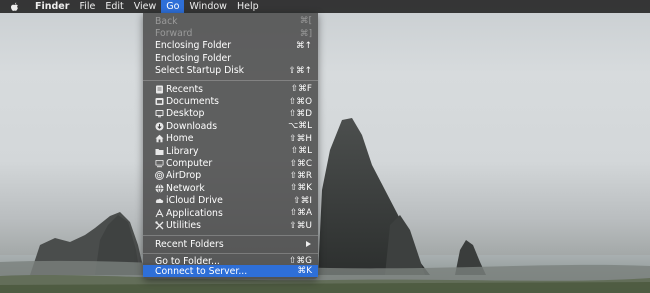  What do you see at coordinates (166, 21) in the screenshot?
I see `menu-item-label: Back` at bounding box center [166, 21].